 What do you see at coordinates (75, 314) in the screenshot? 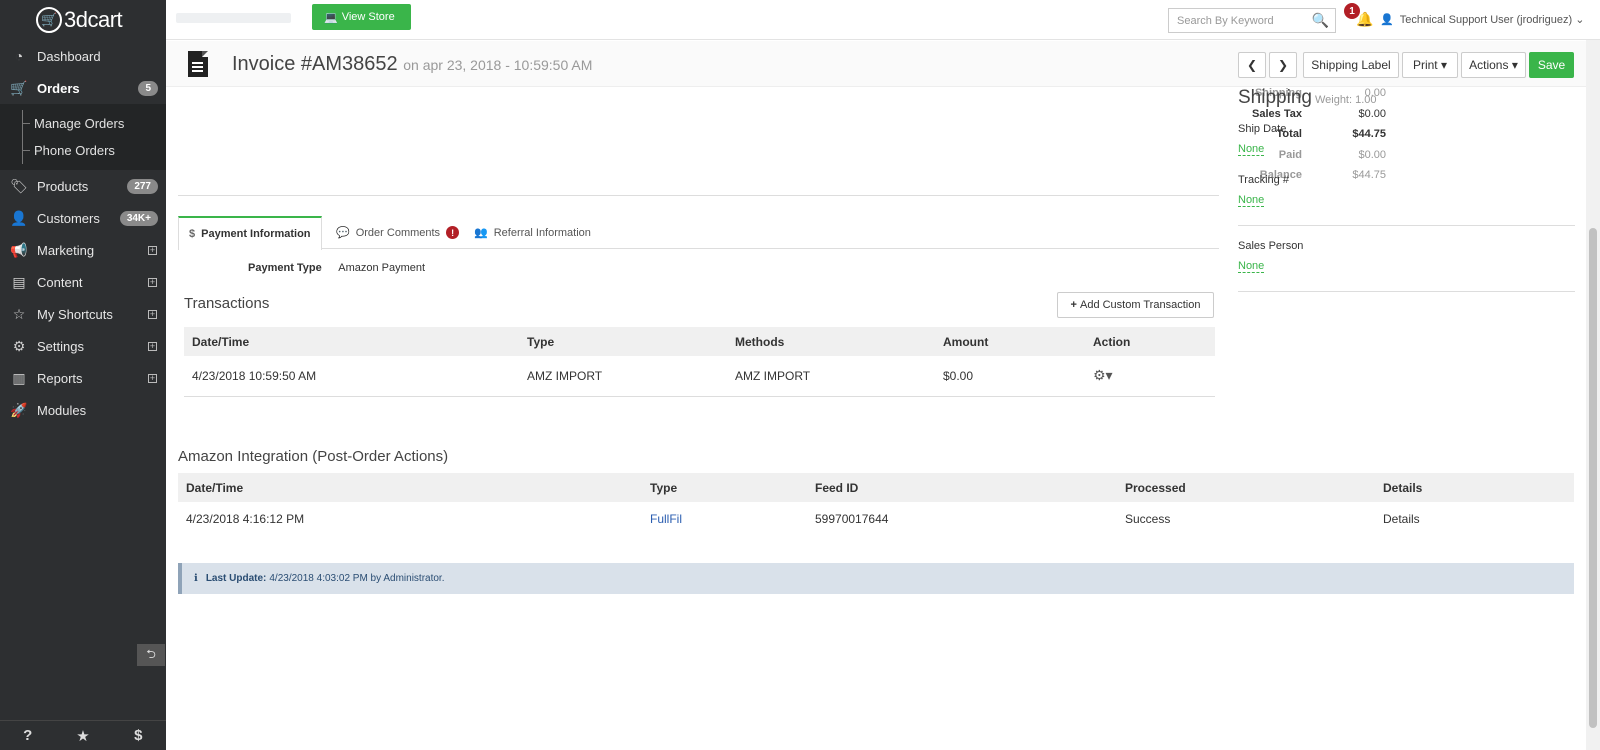
I see `sidebar-item-label: My Shortcuts` at bounding box center [75, 314].